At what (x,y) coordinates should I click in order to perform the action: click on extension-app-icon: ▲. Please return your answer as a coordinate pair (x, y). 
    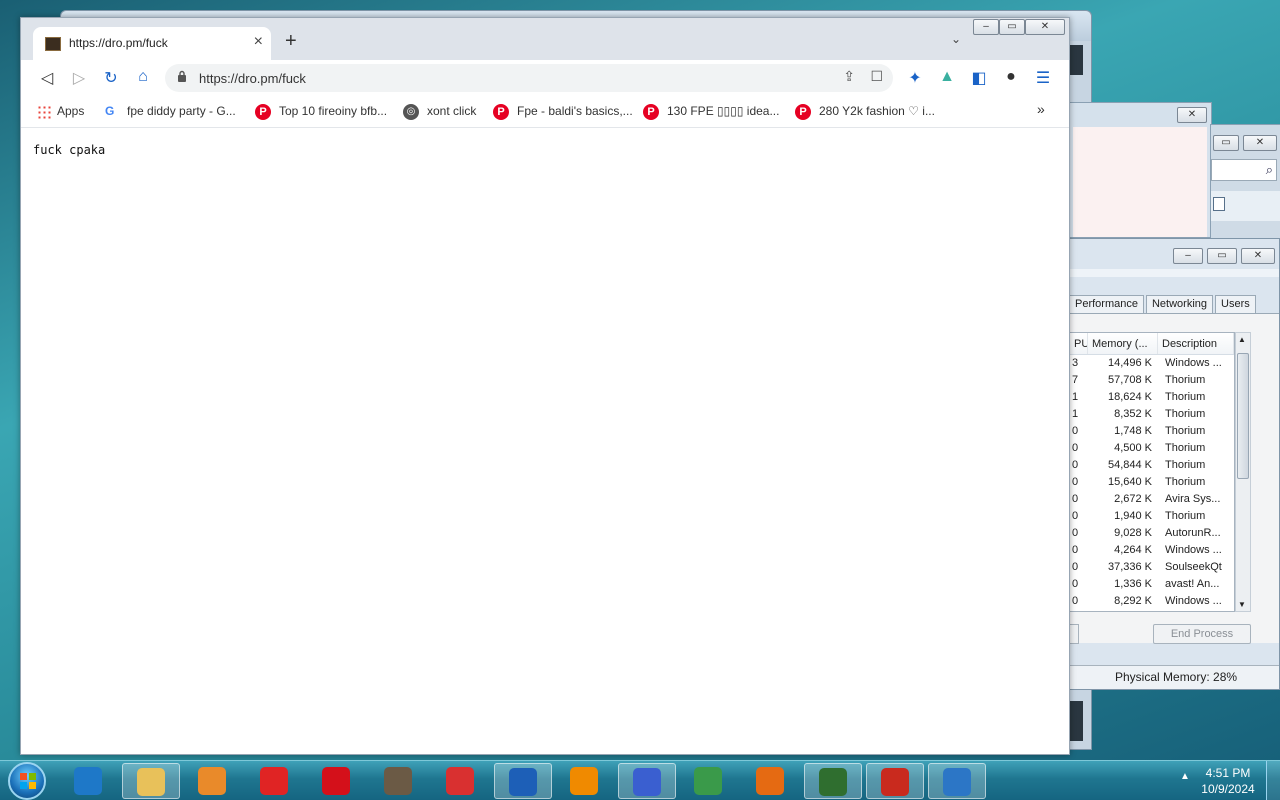
    Looking at the image, I should click on (947, 77).